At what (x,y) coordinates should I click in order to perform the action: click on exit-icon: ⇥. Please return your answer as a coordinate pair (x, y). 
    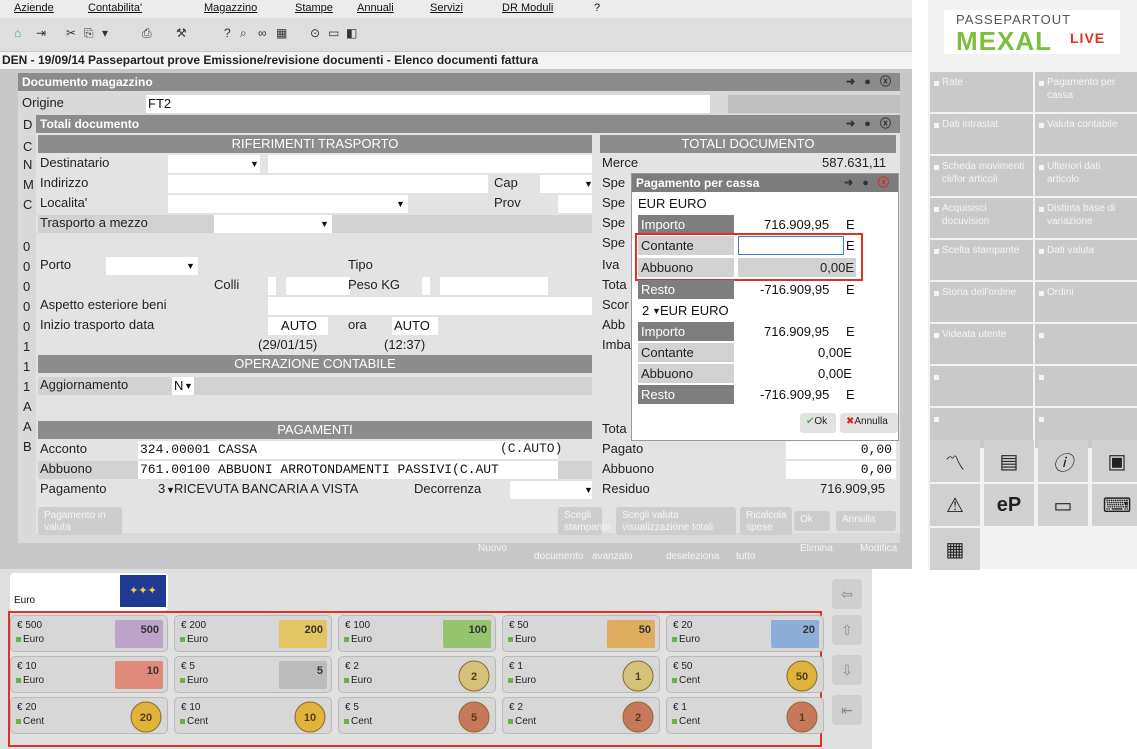
    Looking at the image, I should click on (41, 33).